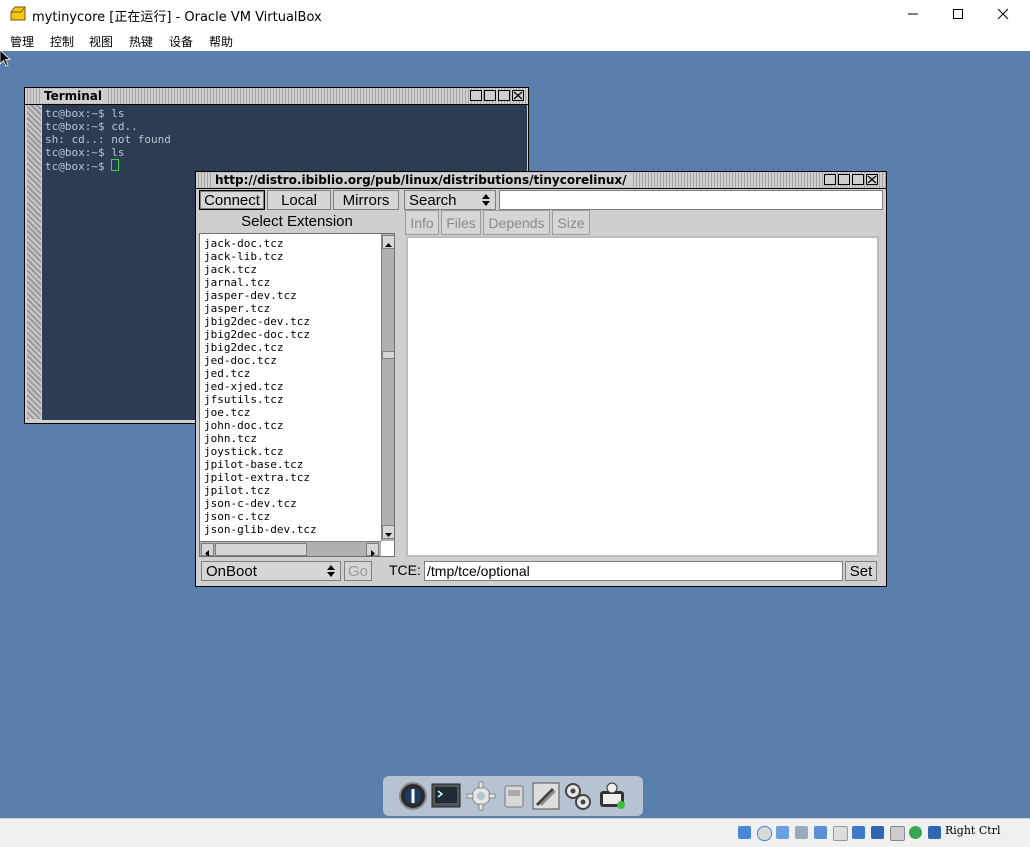  I want to click on menu-control: 控制, so click(62, 41).